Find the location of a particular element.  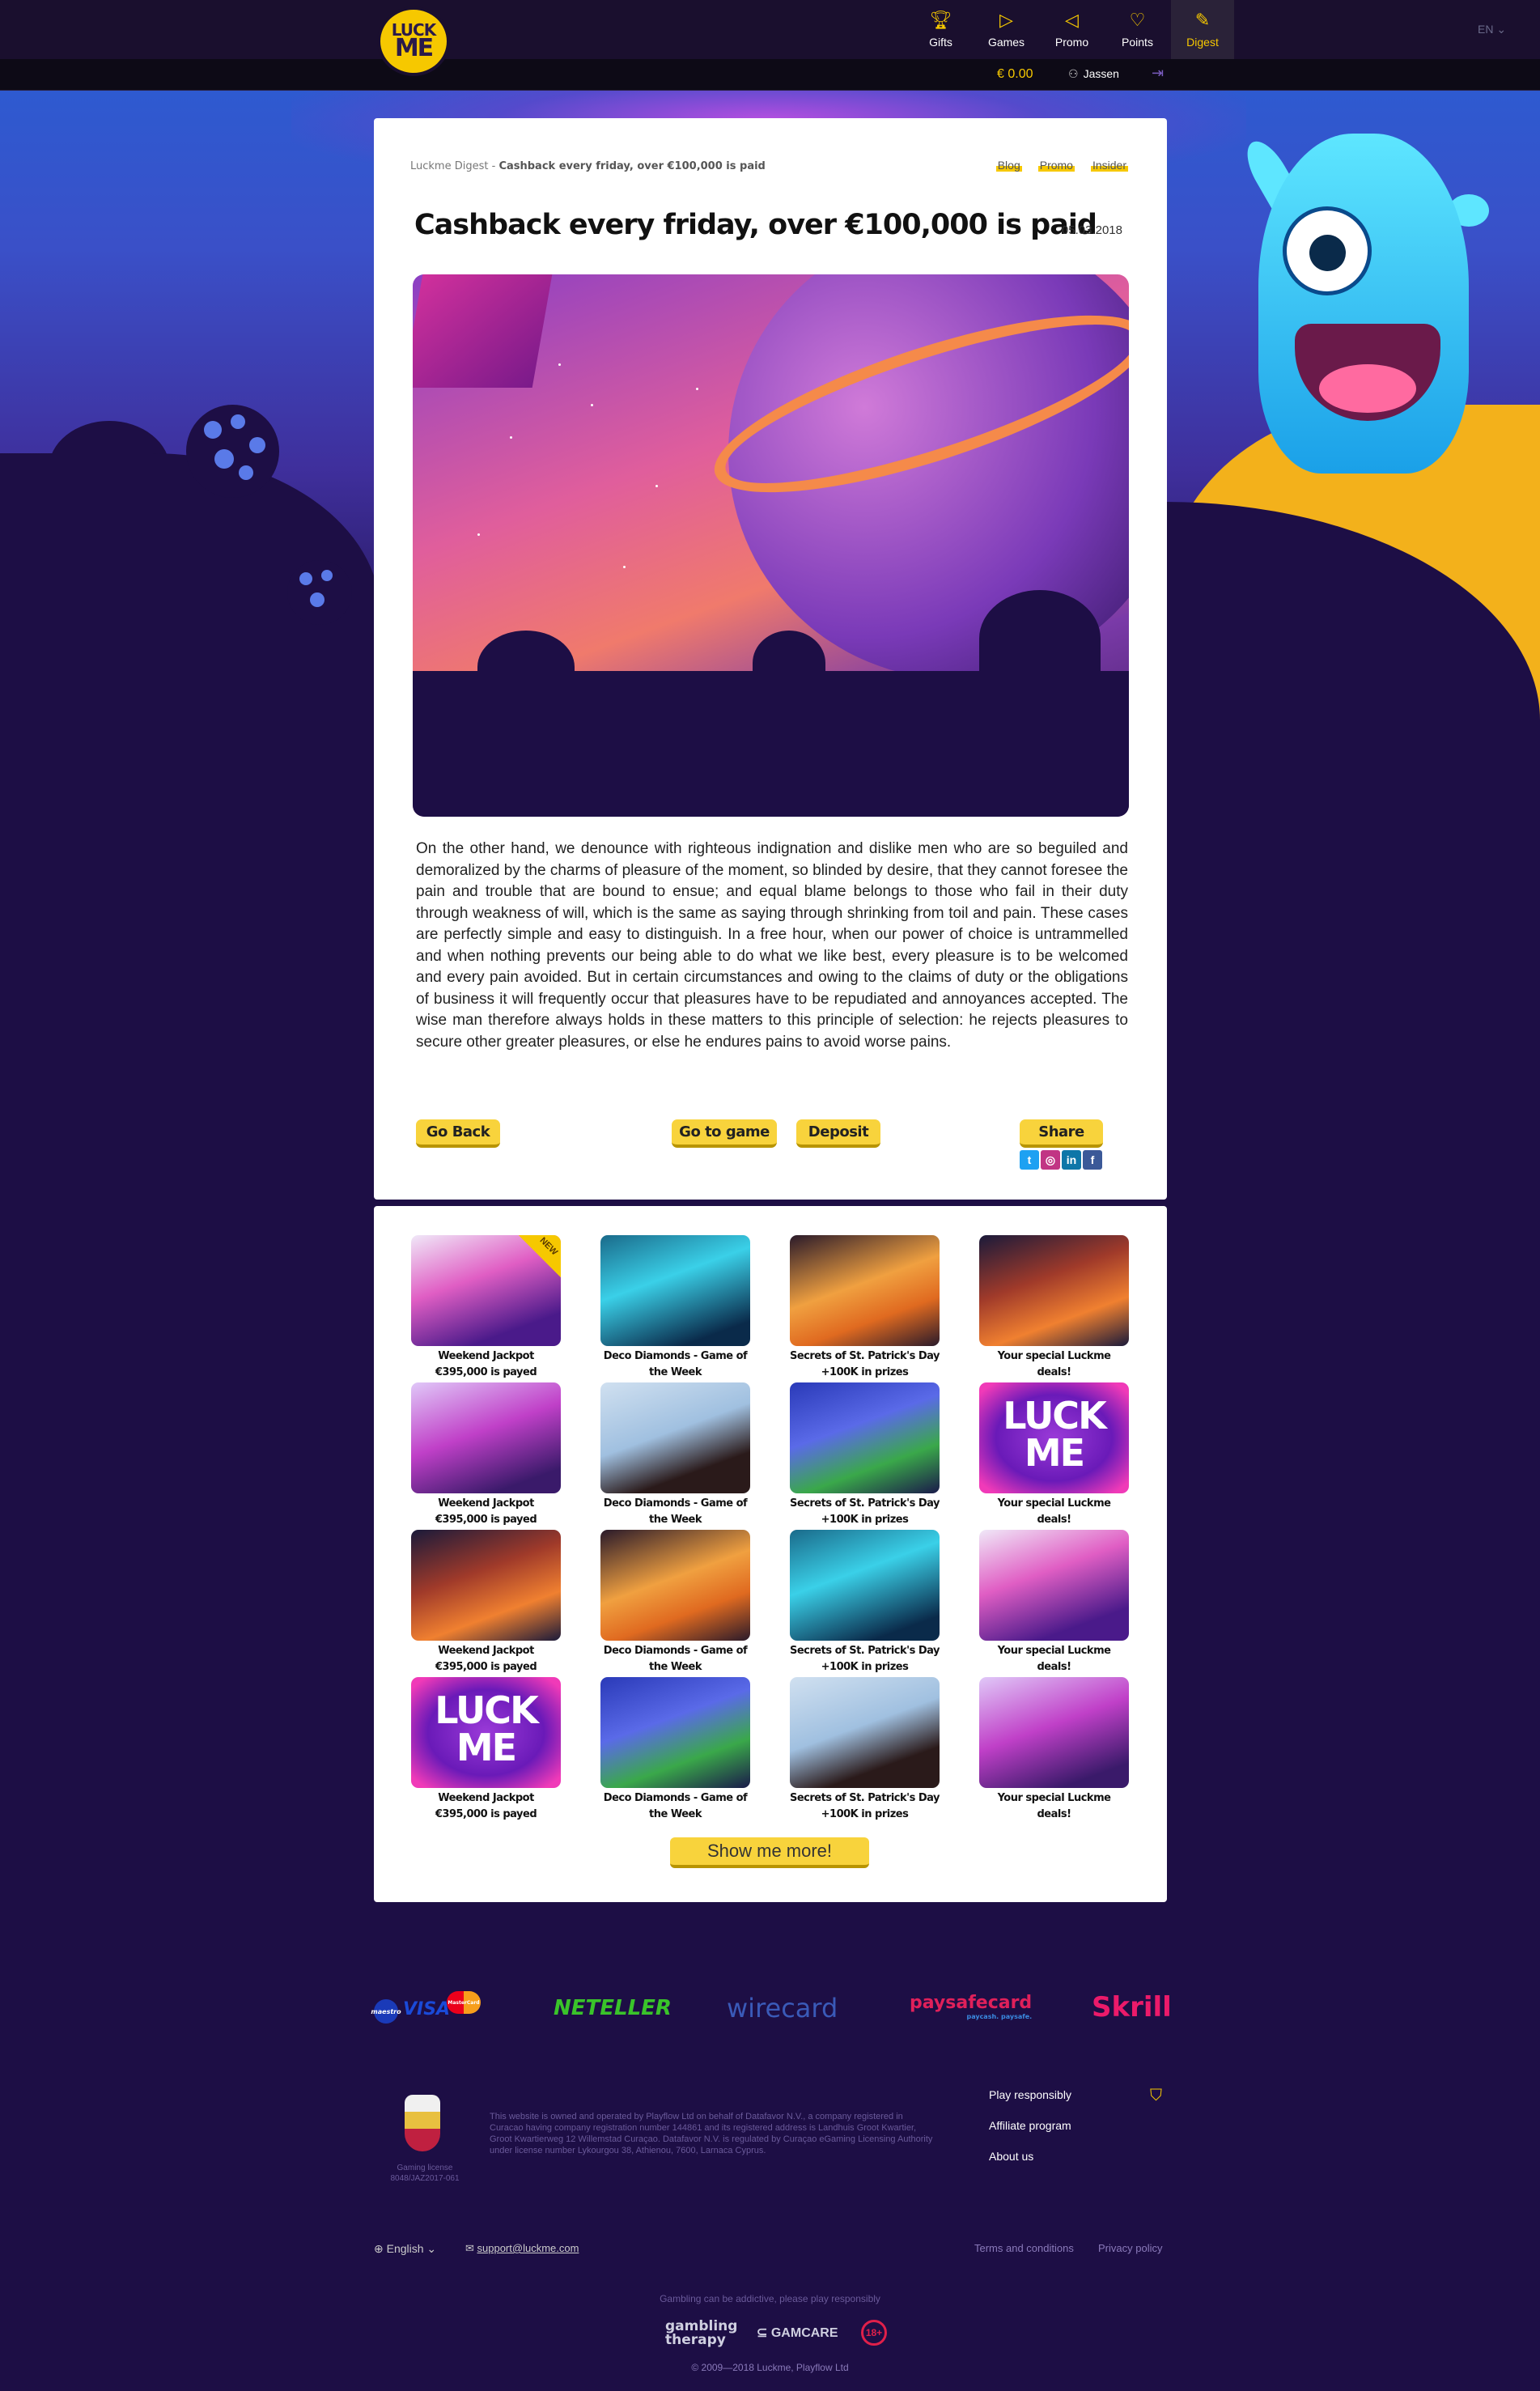

play-responsibly-link: Play responsibly is located at coordinates (1030, 2094).